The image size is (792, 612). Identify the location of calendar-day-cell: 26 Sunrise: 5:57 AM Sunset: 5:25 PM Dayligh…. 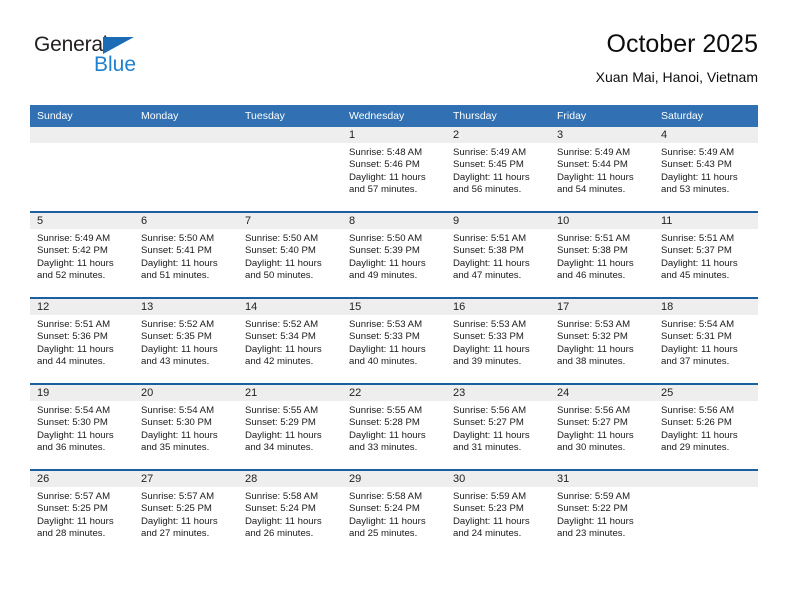
(82, 512).